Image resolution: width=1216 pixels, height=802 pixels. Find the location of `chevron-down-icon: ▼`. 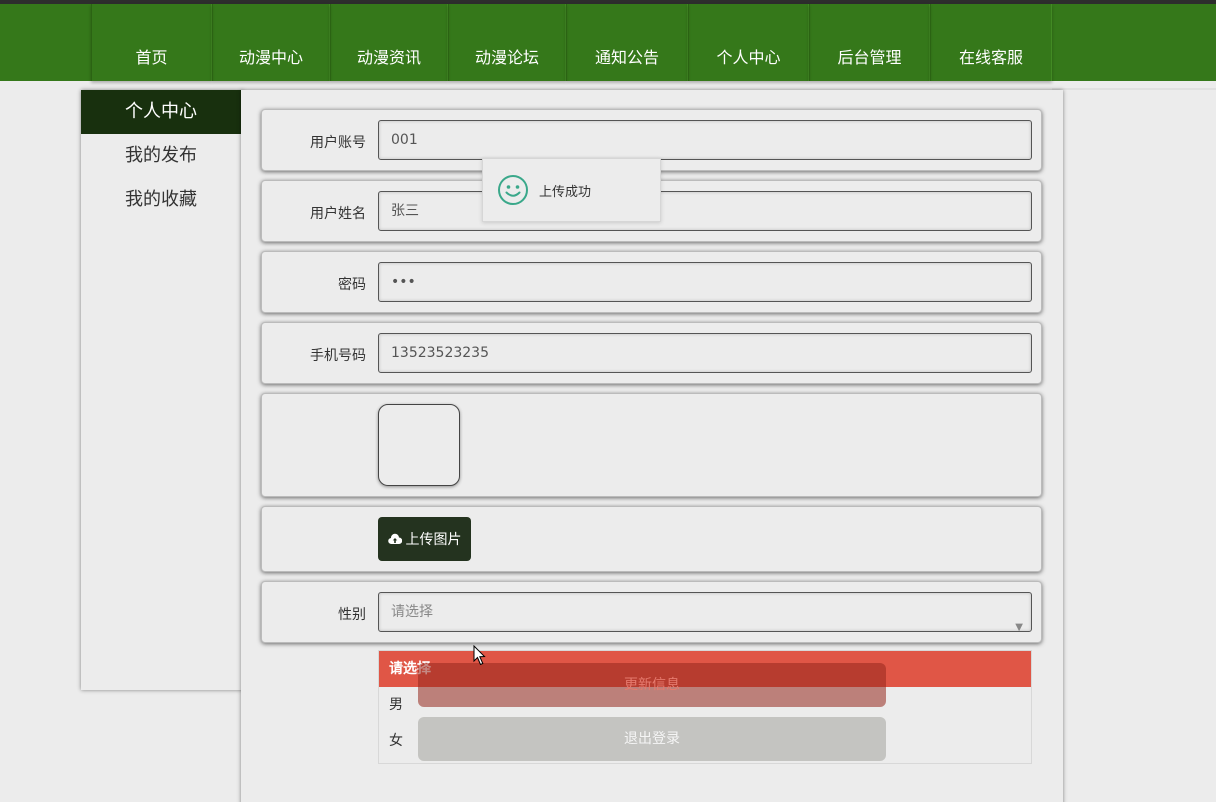

chevron-down-icon: ▼ is located at coordinates (1019, 627).